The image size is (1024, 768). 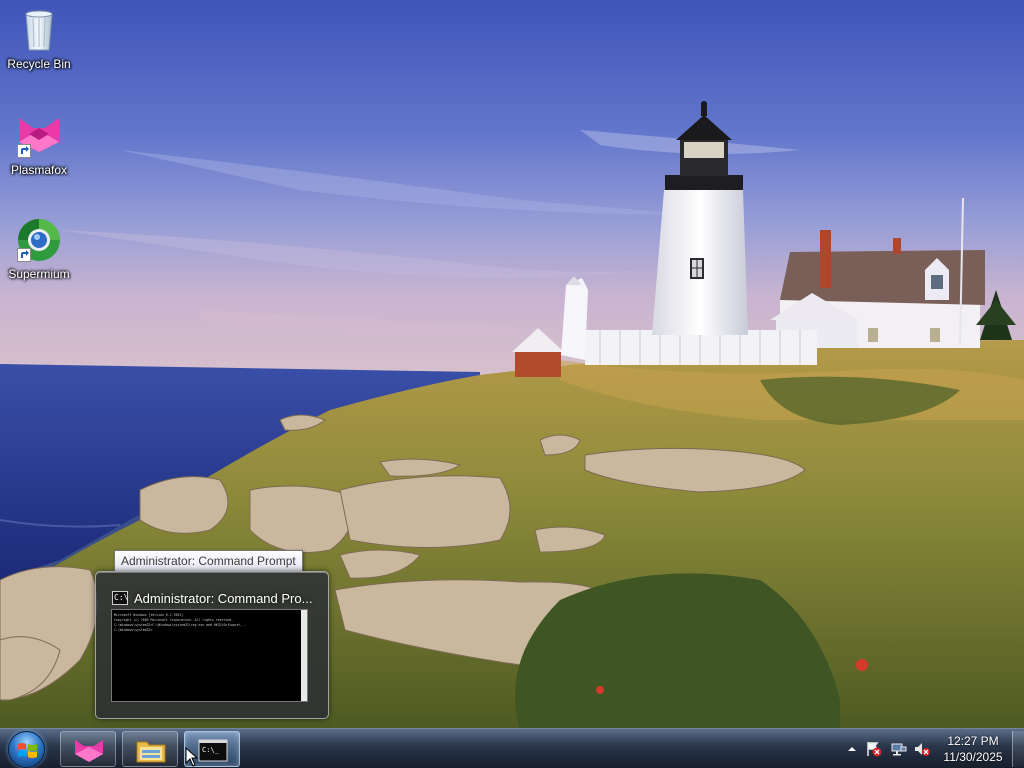 What do you see at coordinates (208, 561) in the screenshot?
I see `taskbar-tooltip: Administrator: Command Prompt` at bounding box center [208, 561].